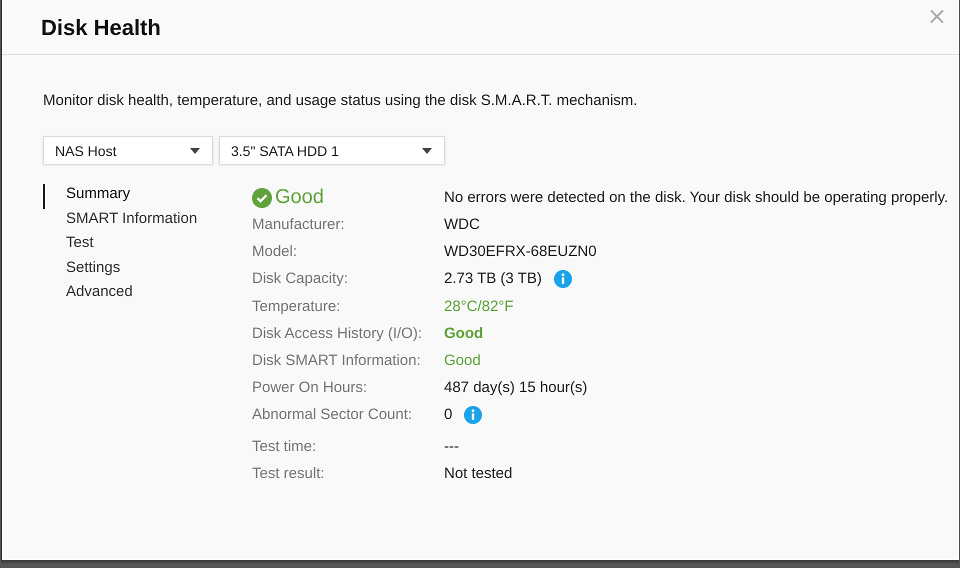 The height and width of the screenshot is (568, 960). What do you see at coordinates (462, 225) in the screenshot?
I see `field-value: WDC` at bounding box center [462, 225].